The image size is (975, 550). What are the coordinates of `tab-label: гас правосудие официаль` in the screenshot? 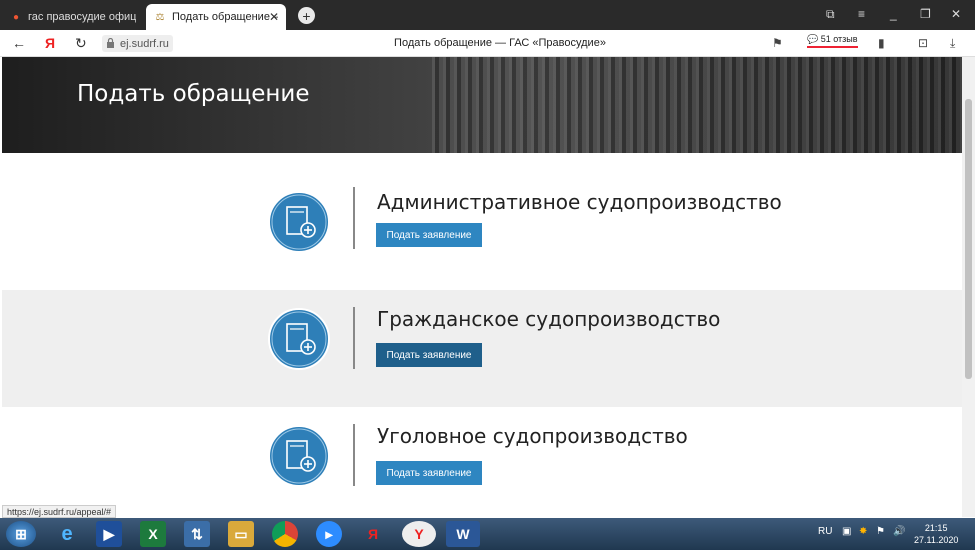 It's located at (82, 17).